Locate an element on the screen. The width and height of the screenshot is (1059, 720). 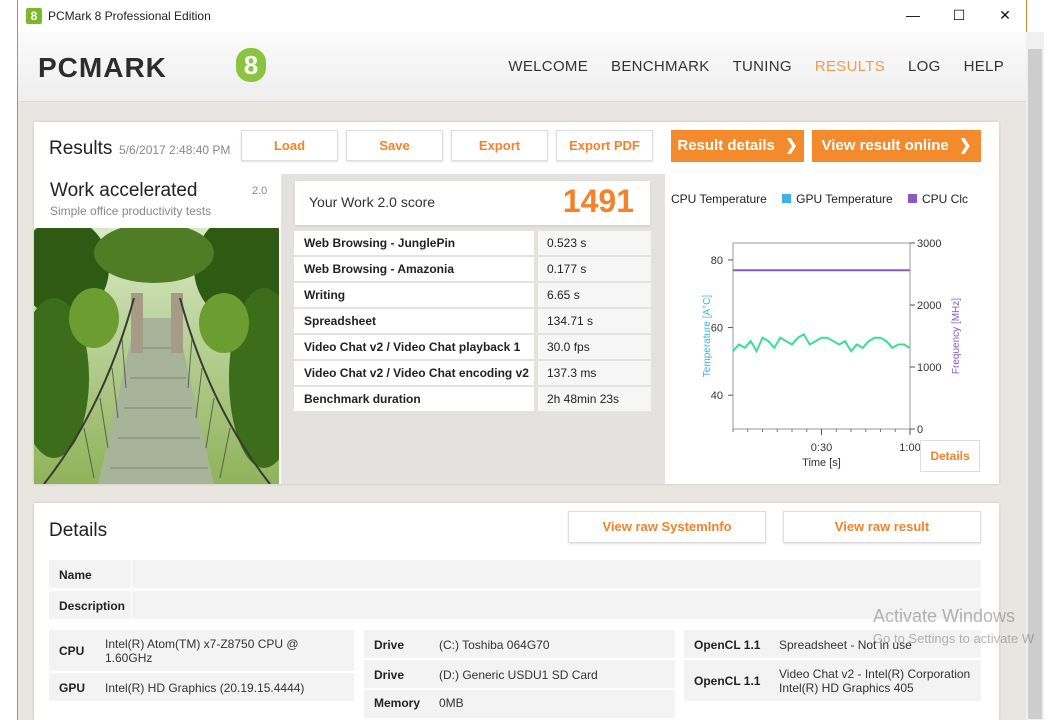
scrollbar-thumb is located at coordinates (1035, 384).